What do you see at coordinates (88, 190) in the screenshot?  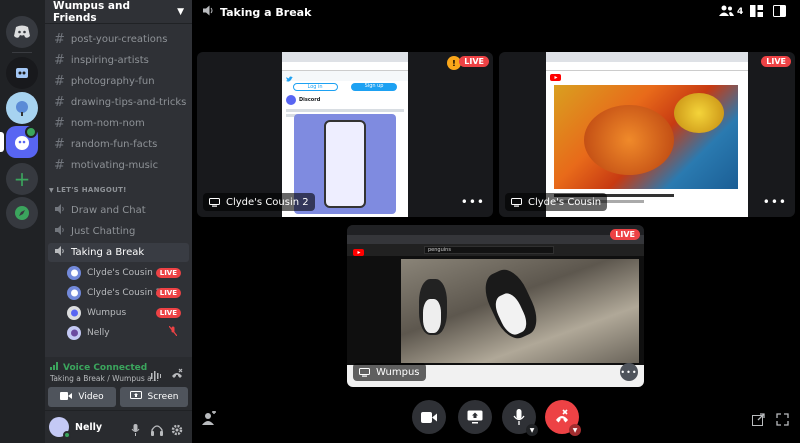 I see `category-header: ▼ LET'S HANGOUT!` at bounding box center [88, 190].